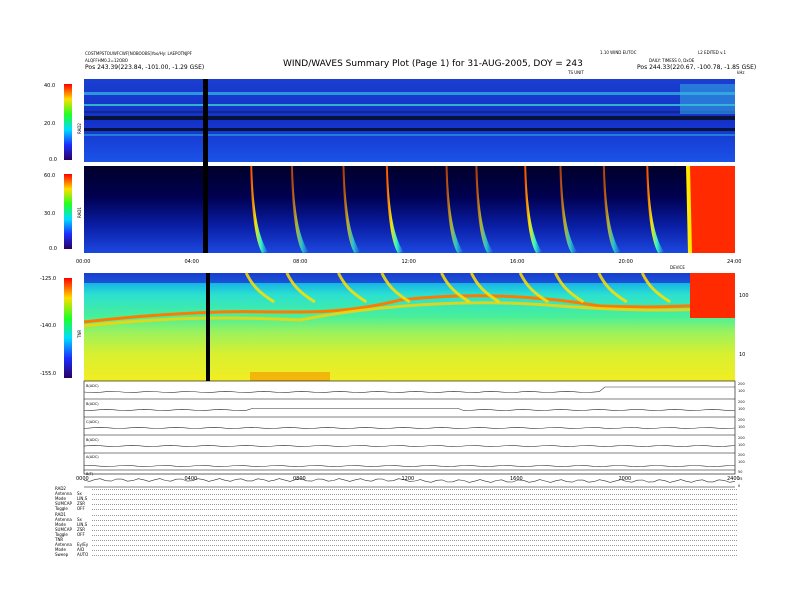 The image size is (792, 612). Describe the element at coordinates (79, 212) in the screenshot. I see `rad1-label: RAD1` at that location.